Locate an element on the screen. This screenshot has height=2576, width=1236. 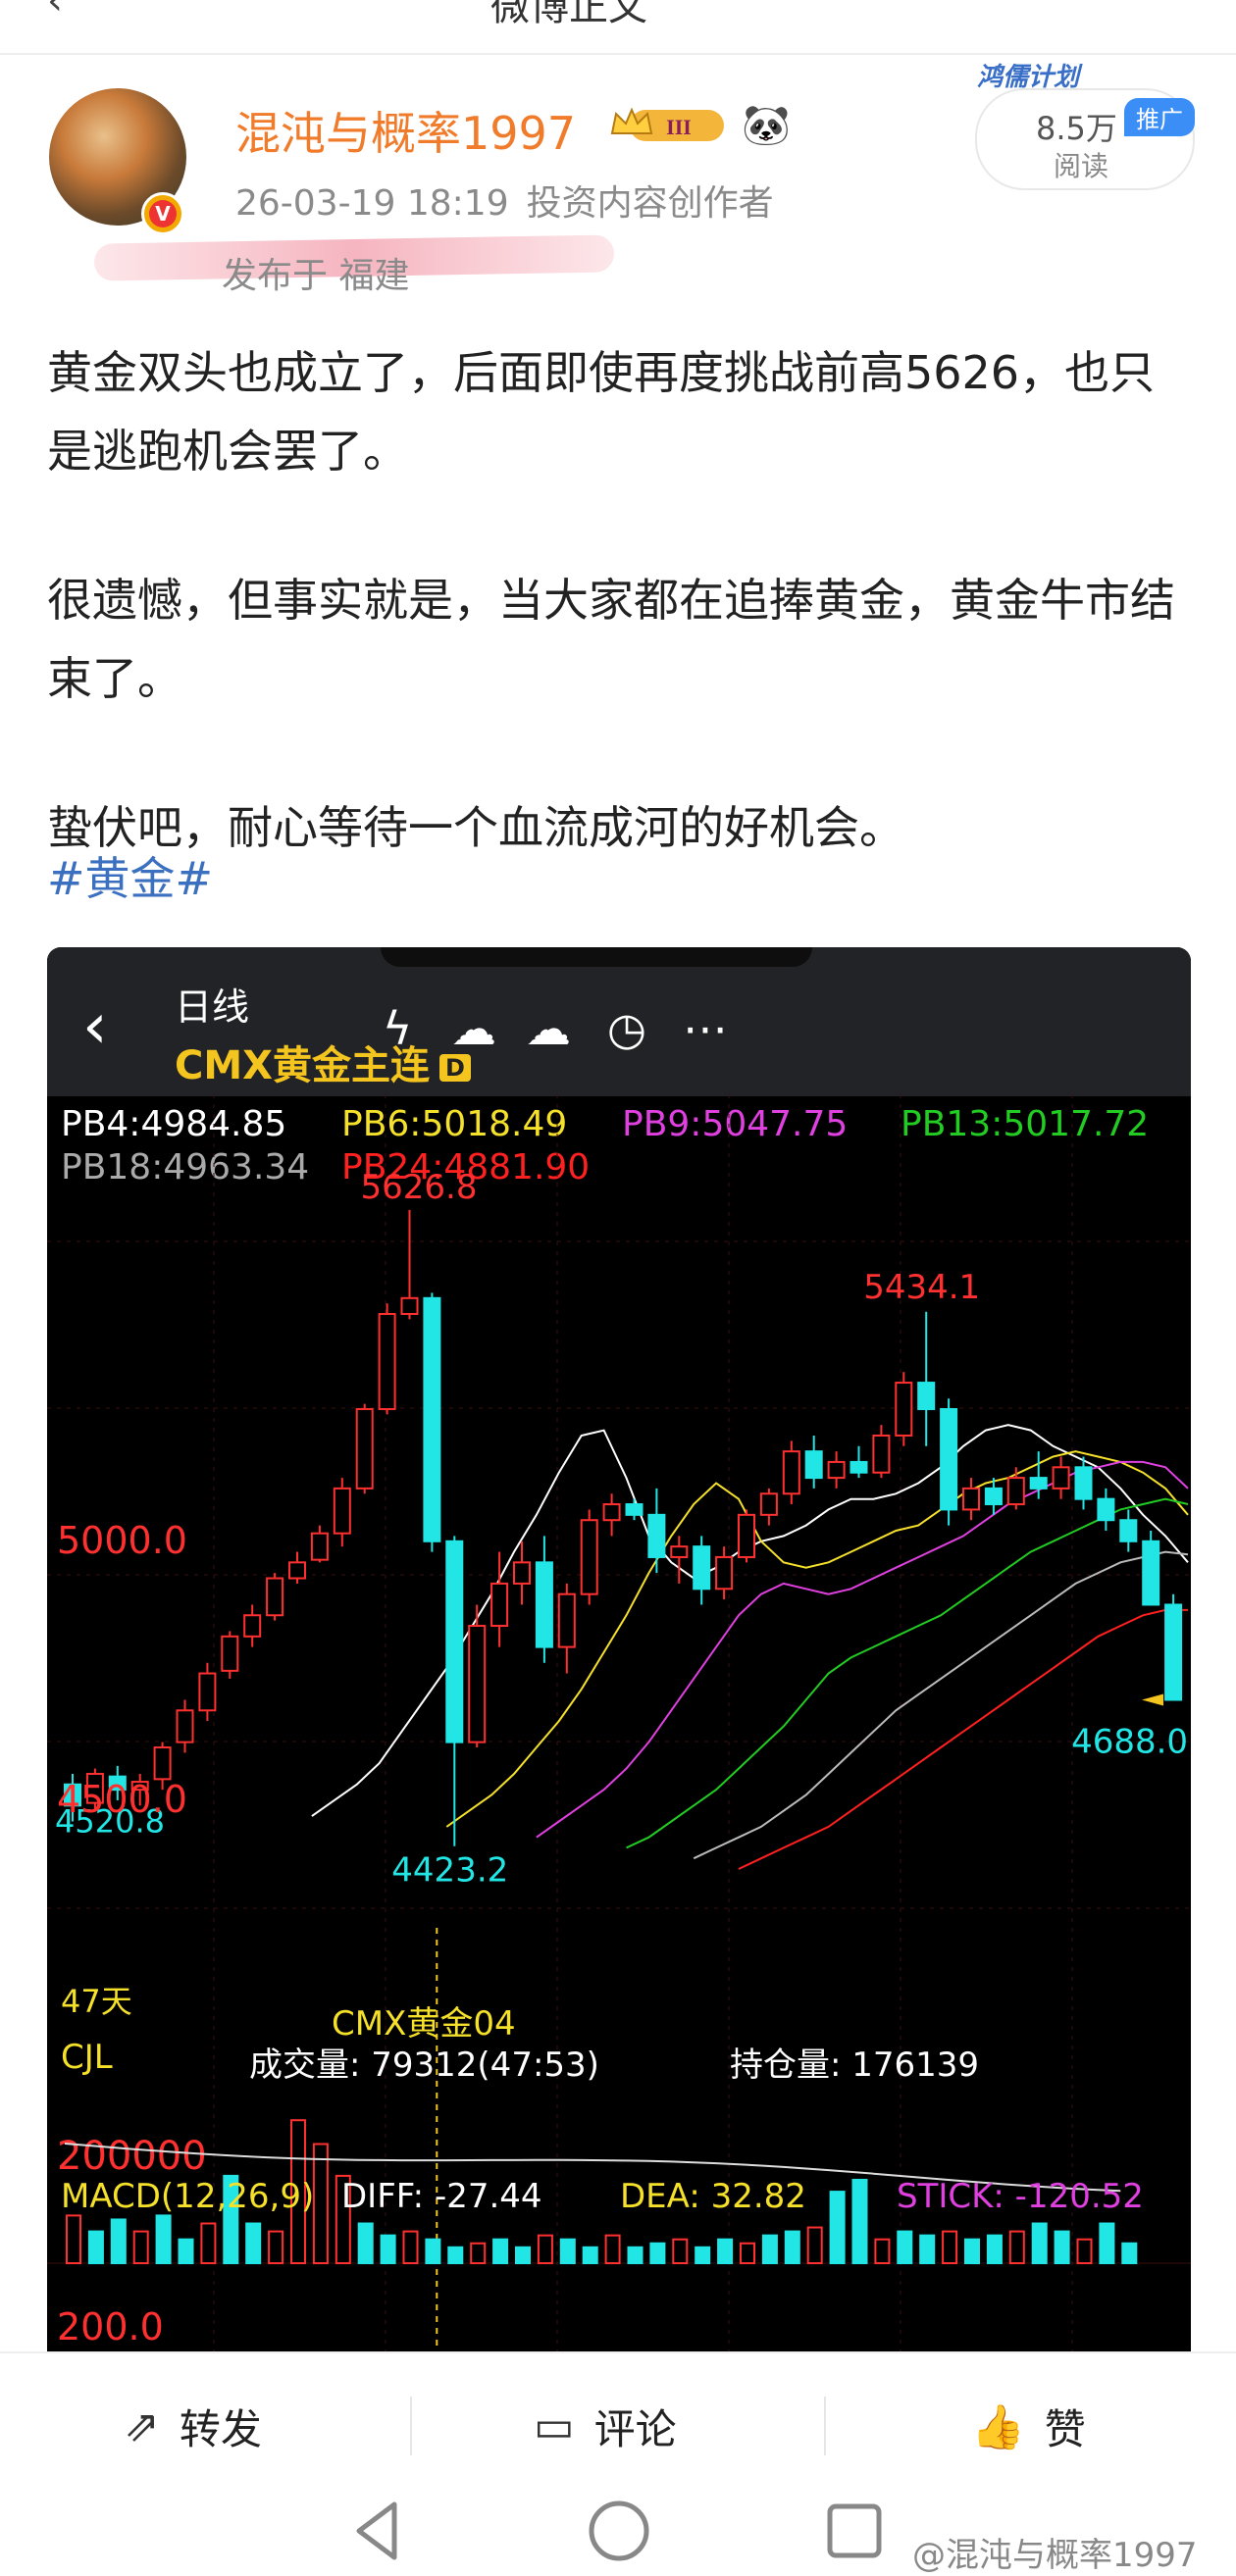
post-paragraph: 很遗憾，但事实就是，当大家都在追捧黄金，黄金牛市结束了。 is located at coordinates (611, 640).